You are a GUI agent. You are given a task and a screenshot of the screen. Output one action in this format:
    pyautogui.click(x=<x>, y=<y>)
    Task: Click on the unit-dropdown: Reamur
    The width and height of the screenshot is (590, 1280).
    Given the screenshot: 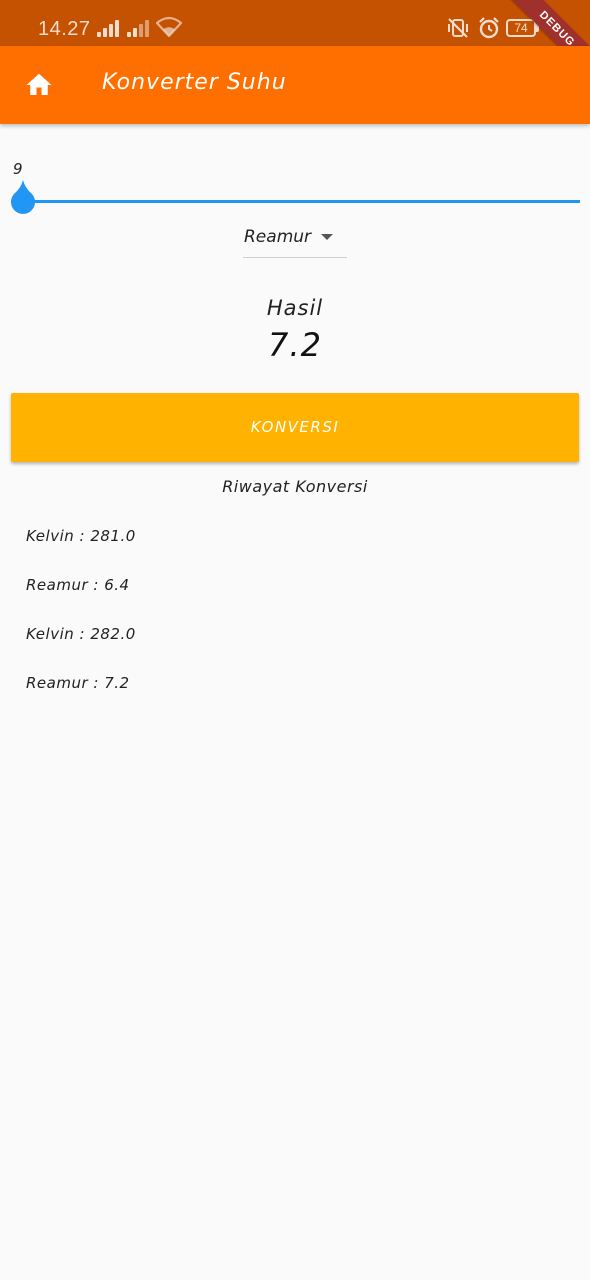 What is the action you would take?
    pyautogui.click(x=295, y=240)
    